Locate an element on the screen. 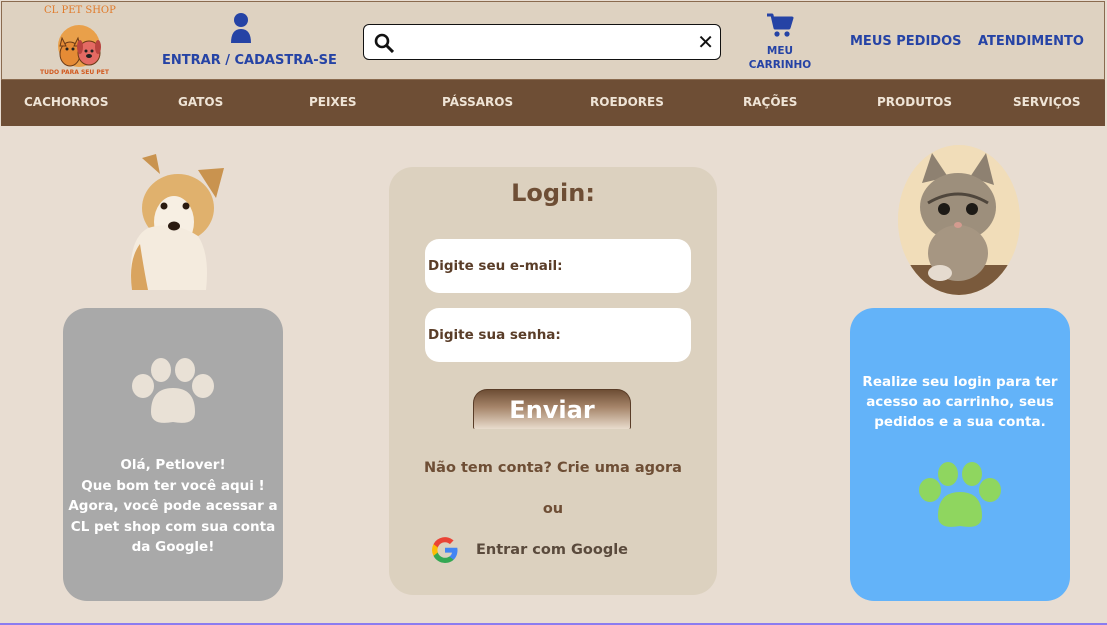  search-icon is located at coordinates (384, 43).